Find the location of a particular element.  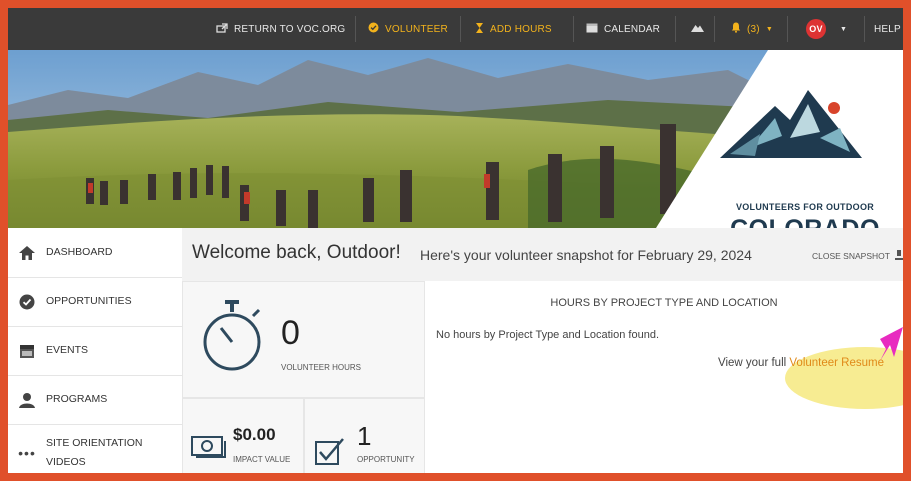

return-link: RETURN TO VOC.ORG is located at coordinates (280, 29).